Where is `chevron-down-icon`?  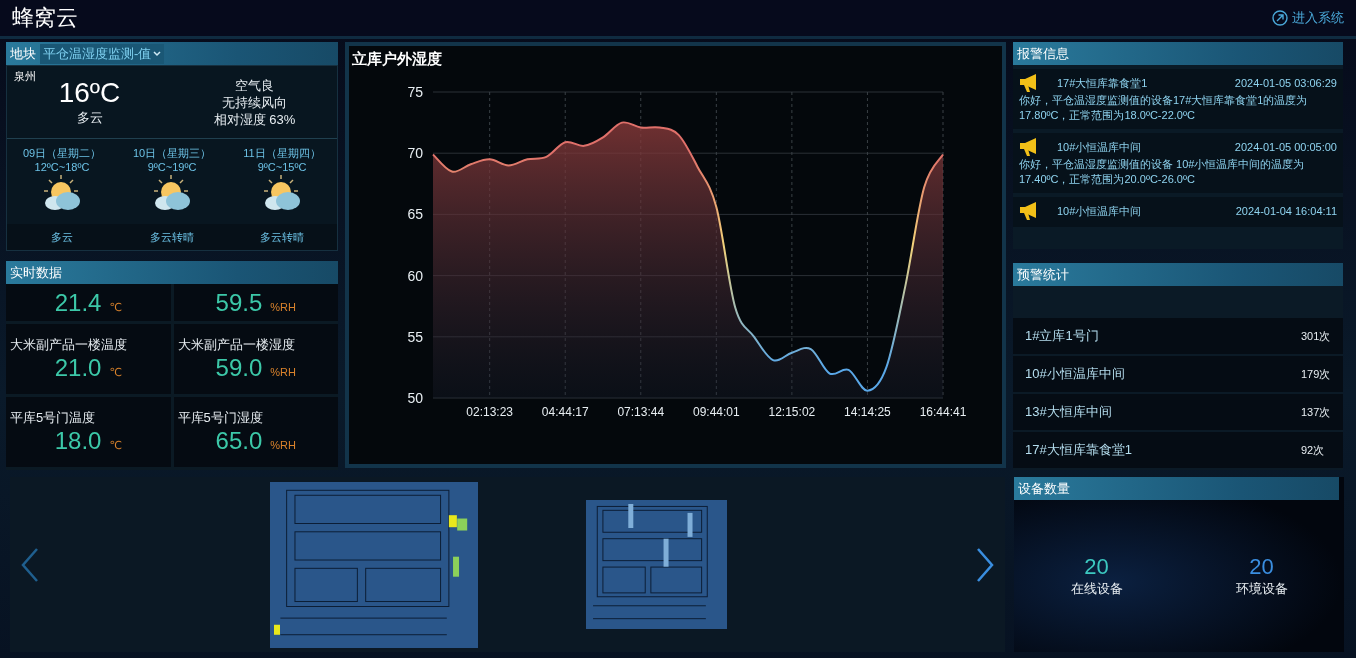 chevron-down-icon is located at coordinates (157, 53).